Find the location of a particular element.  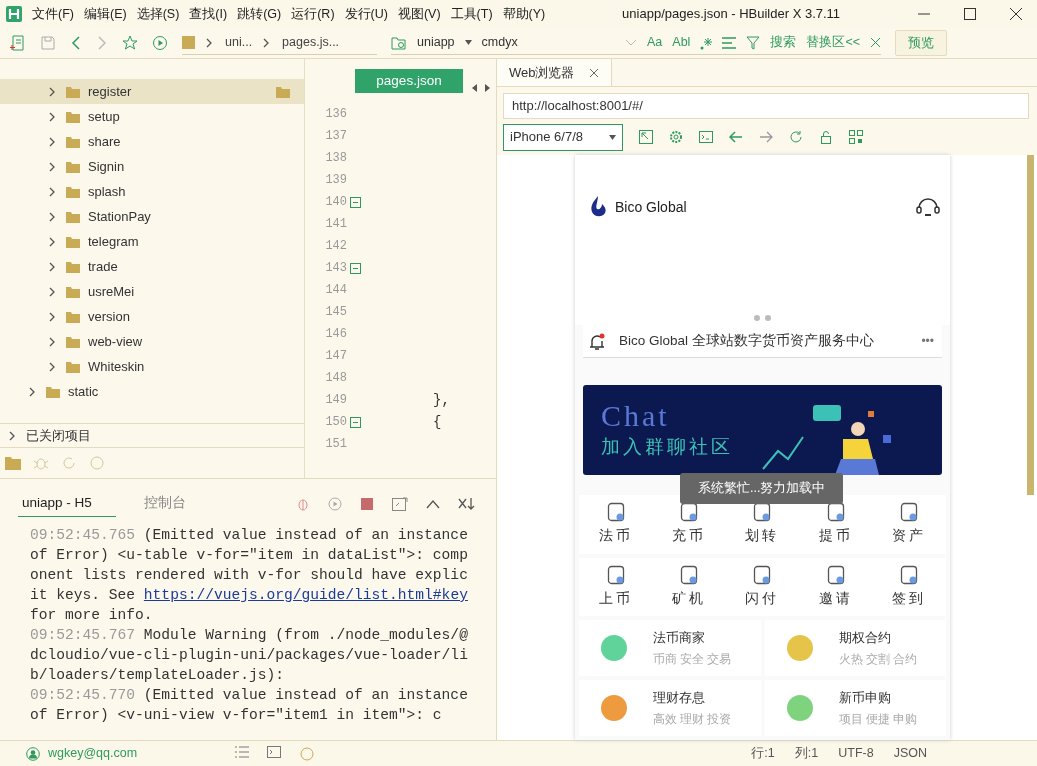

tree-item: usreMei is located at coordinates (152, 291).